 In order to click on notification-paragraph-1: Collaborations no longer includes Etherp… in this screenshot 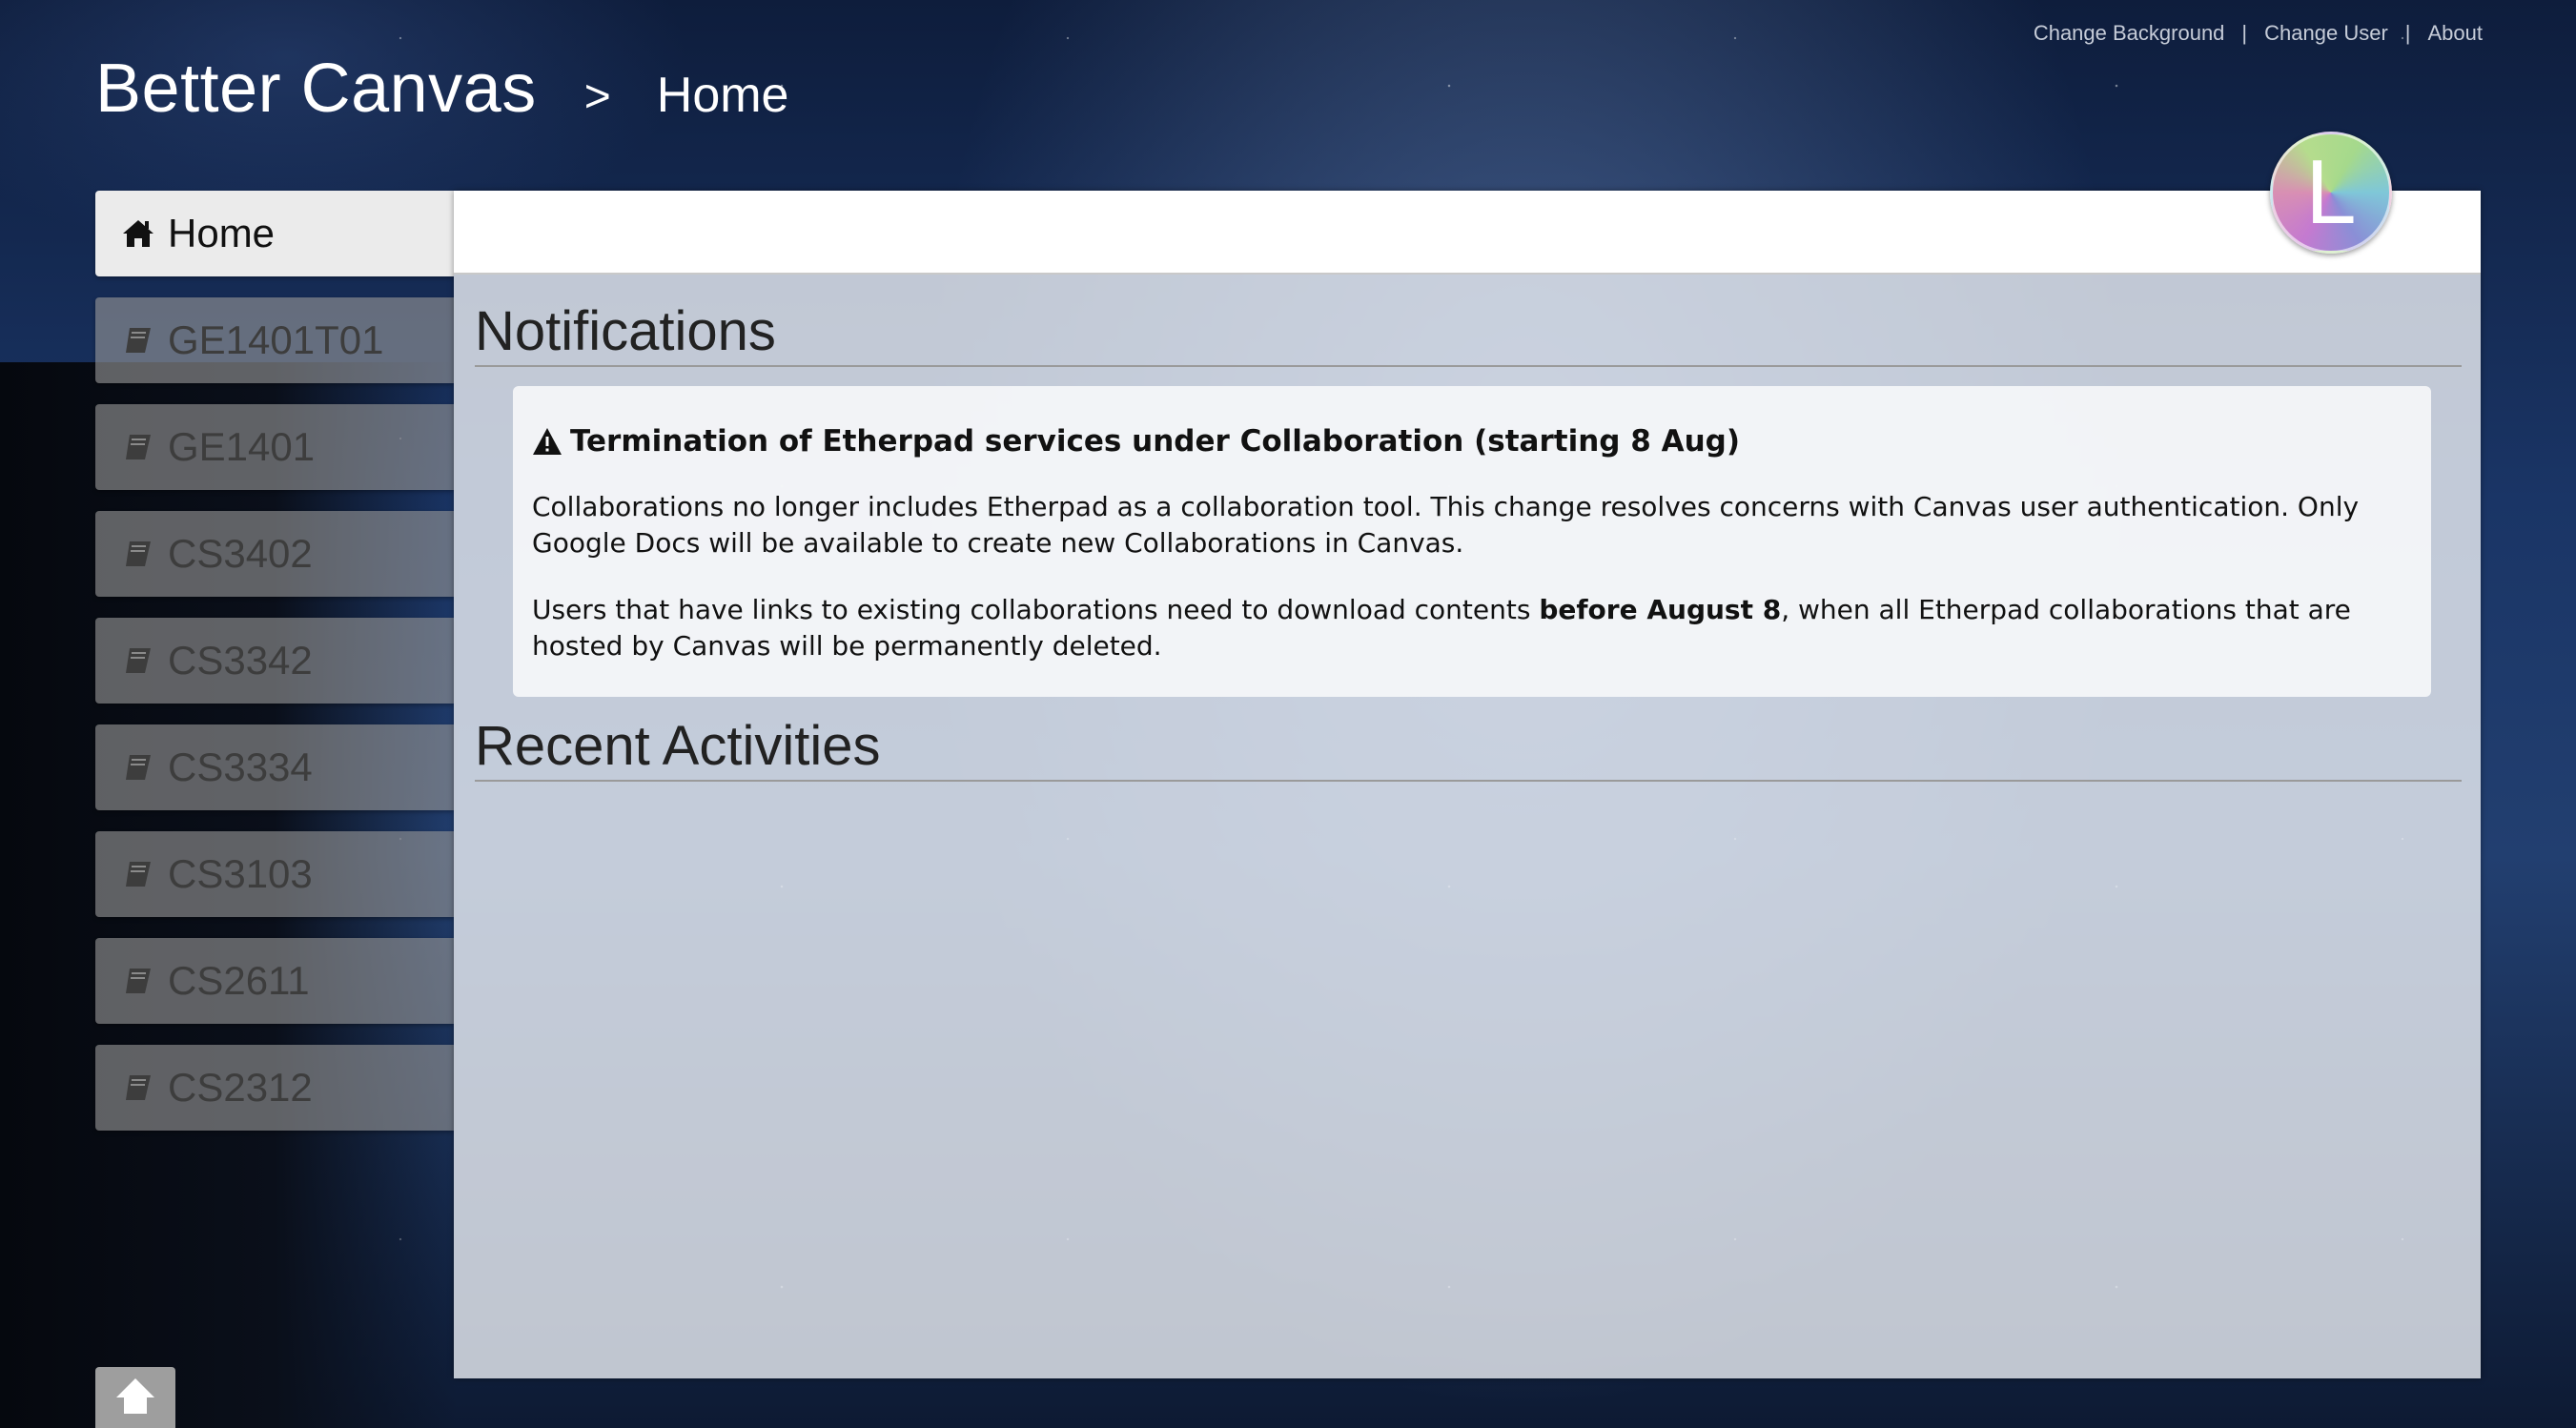, I will do `click(1446, 525)`.